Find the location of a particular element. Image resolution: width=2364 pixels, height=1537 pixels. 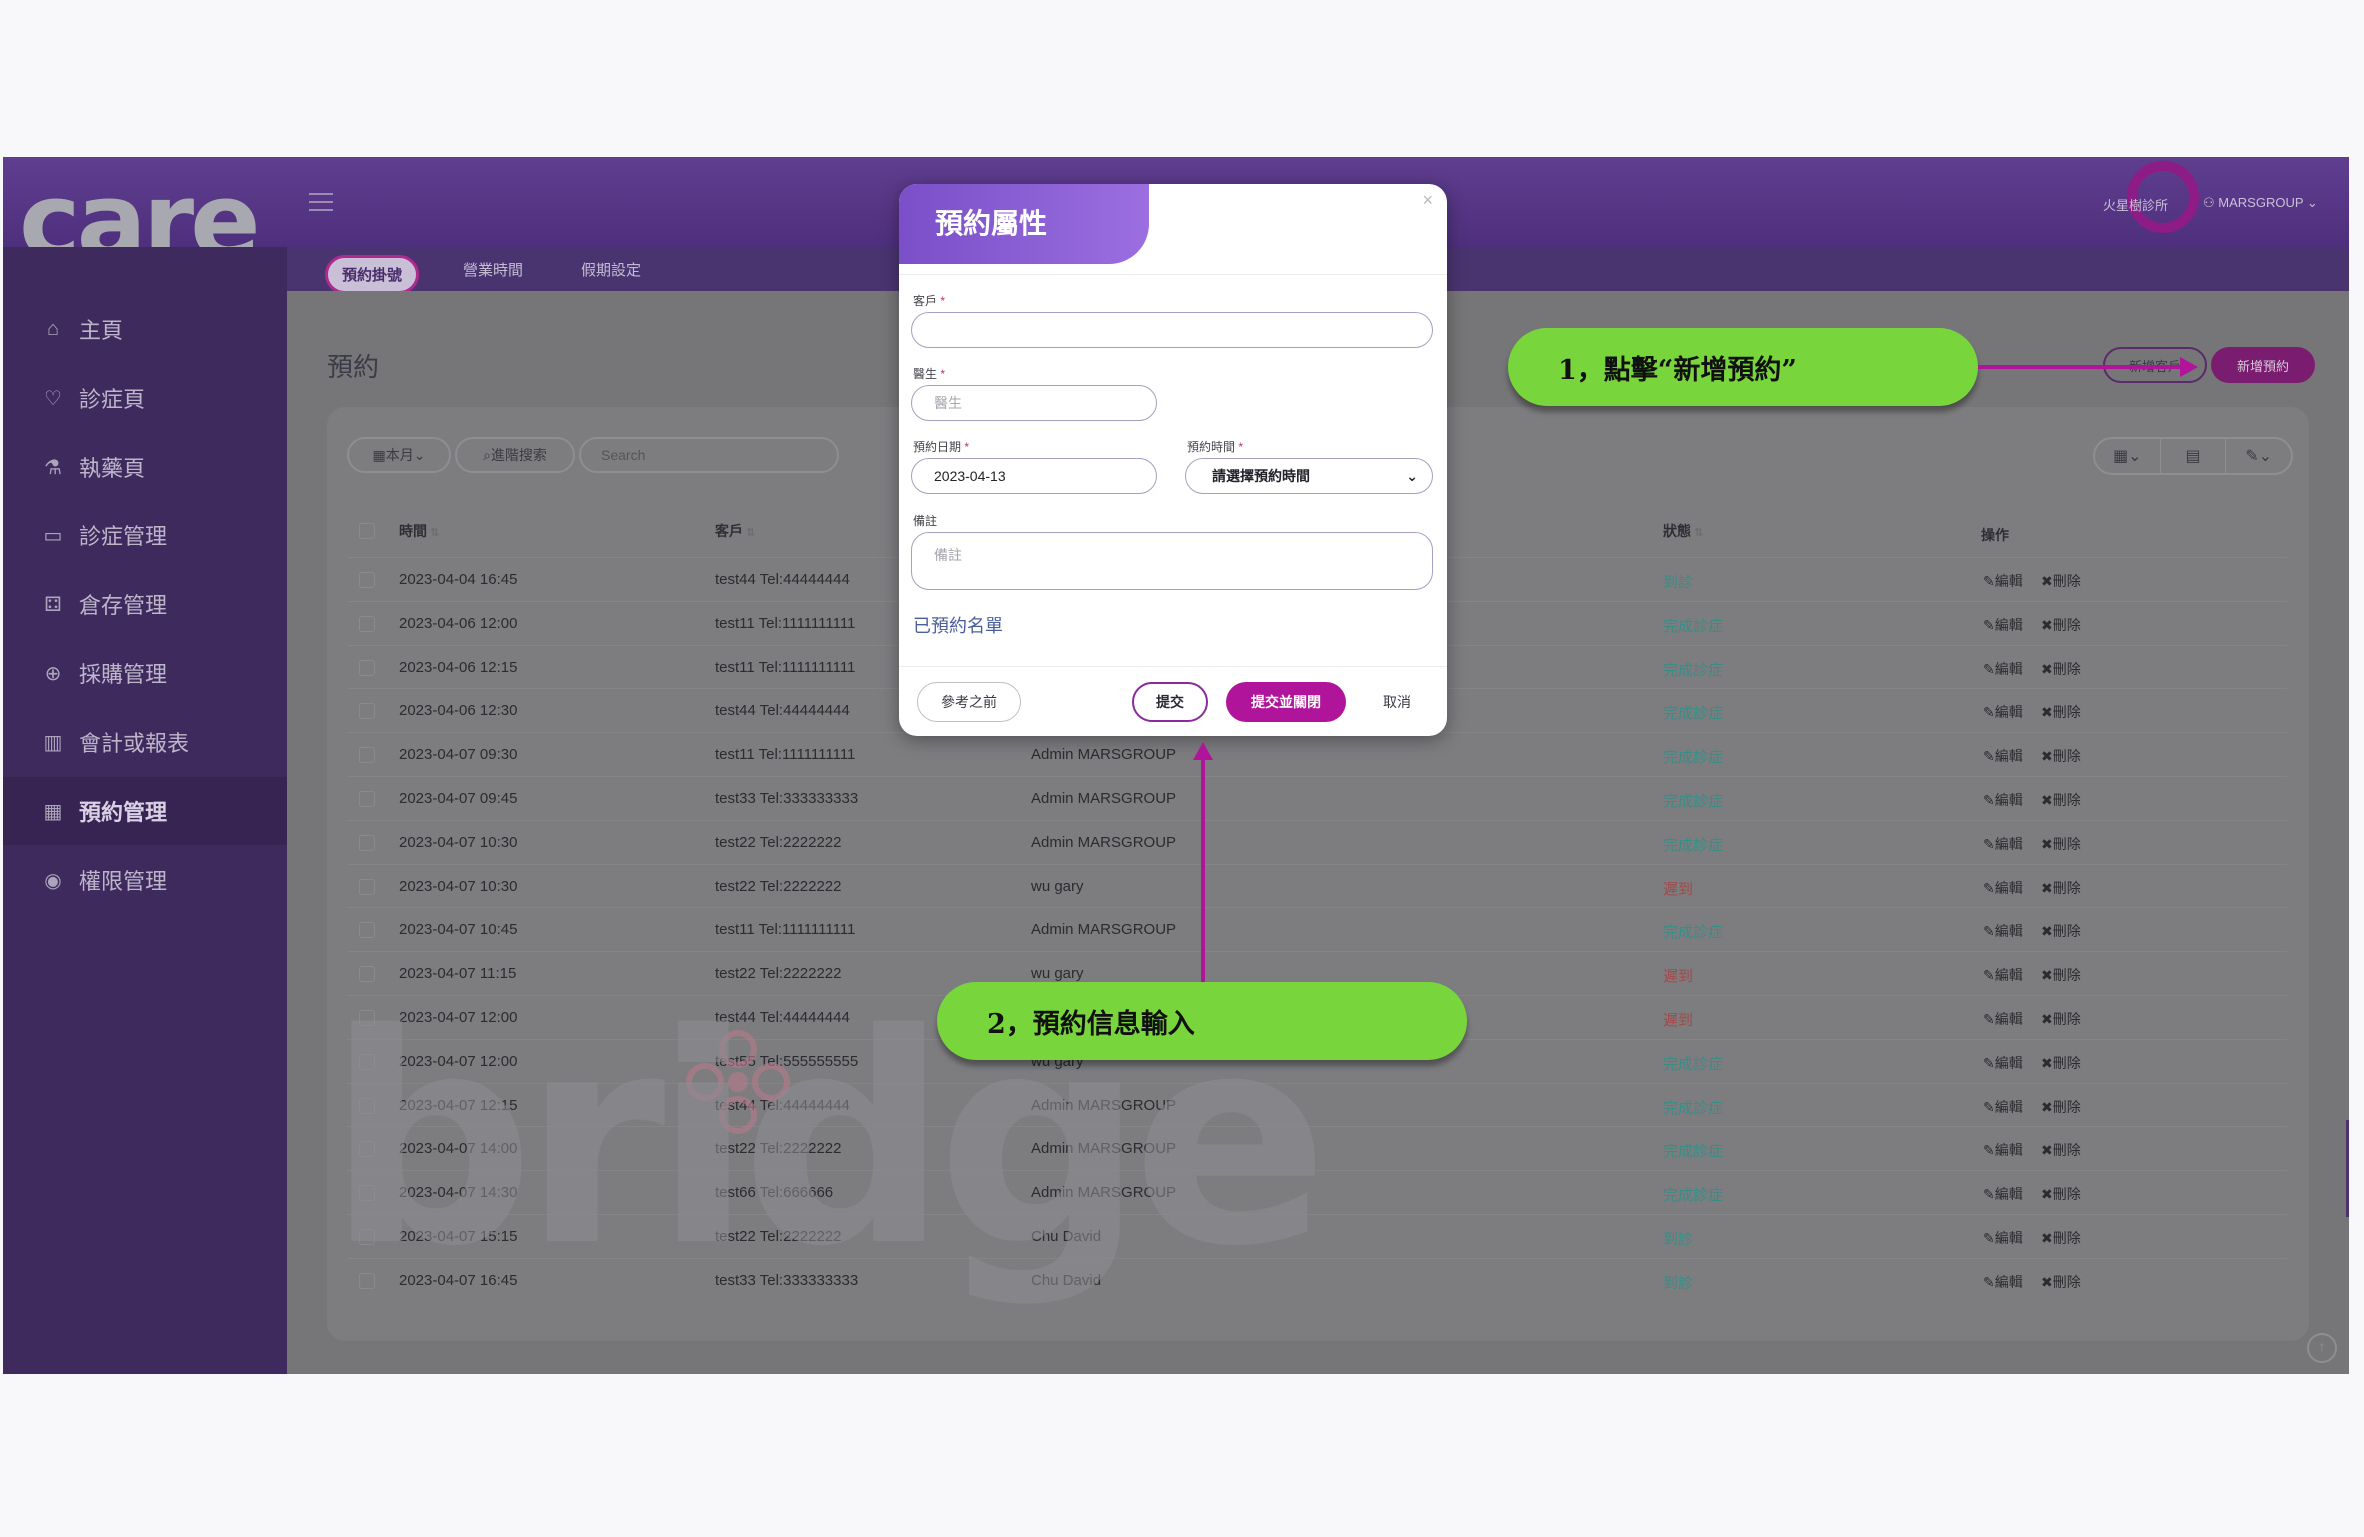

sidebar-item-dispensing: ⚗ 執藥頁 is located at coordinates (145, 467).